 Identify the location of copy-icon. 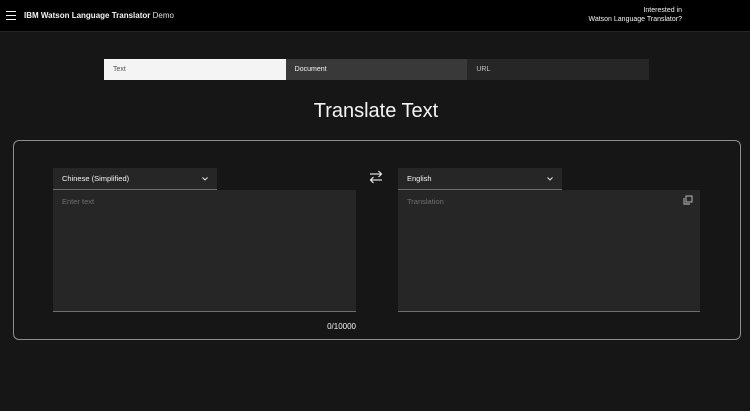
(688, 200).